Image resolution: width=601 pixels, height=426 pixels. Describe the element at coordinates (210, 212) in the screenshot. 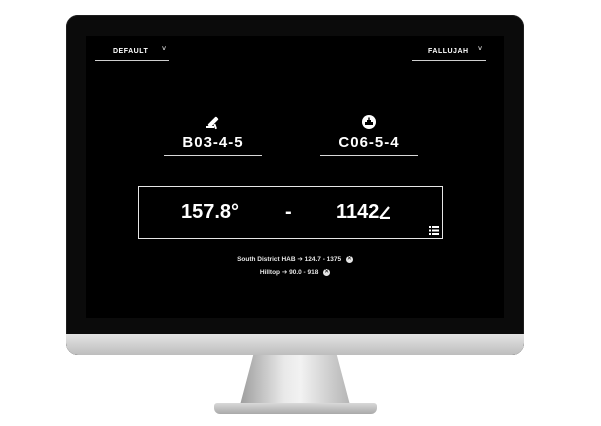

I see `azimuth-value: 157.8°` at that location.